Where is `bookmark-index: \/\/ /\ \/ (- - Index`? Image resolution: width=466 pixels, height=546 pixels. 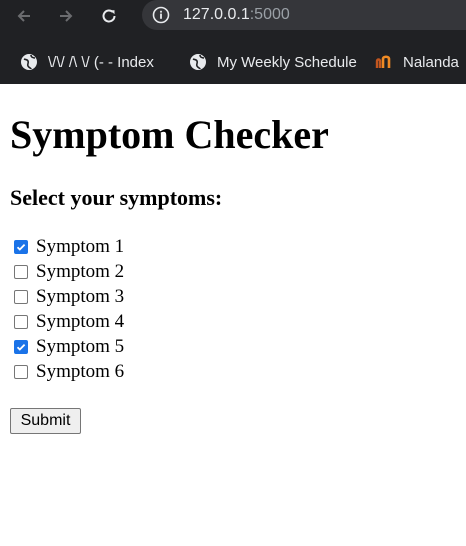 bookmark-index: \/\/ /\ \/ (- - Index is located at coordinates (87, 62).